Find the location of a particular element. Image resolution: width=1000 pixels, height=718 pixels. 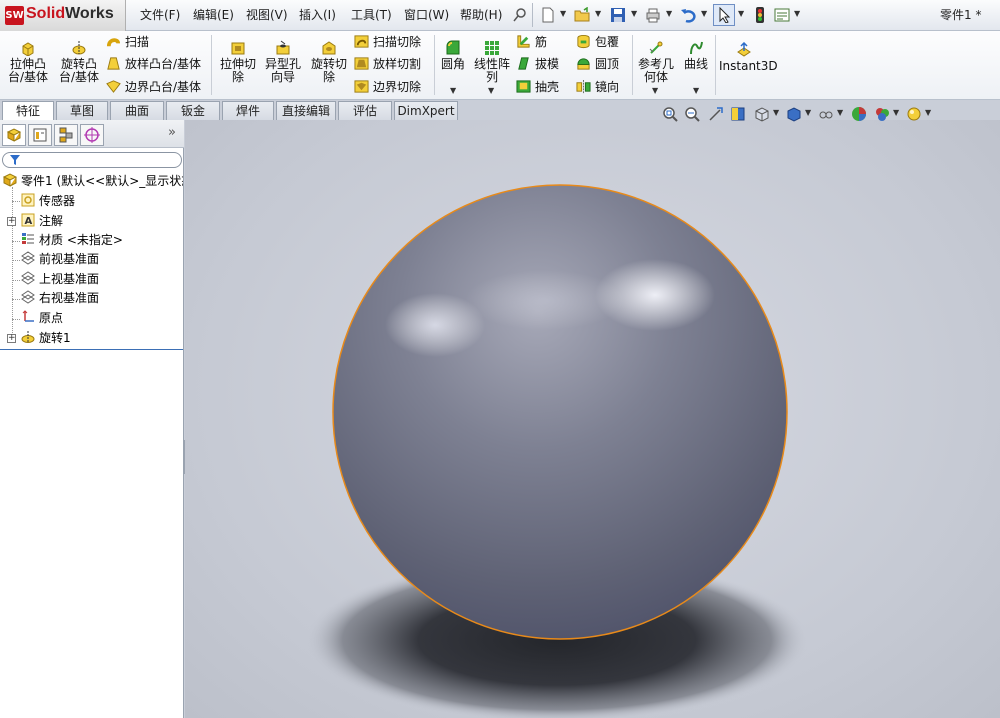

hole-wizard-button: 异型孔 向导 is located at coordinates (283, 62).